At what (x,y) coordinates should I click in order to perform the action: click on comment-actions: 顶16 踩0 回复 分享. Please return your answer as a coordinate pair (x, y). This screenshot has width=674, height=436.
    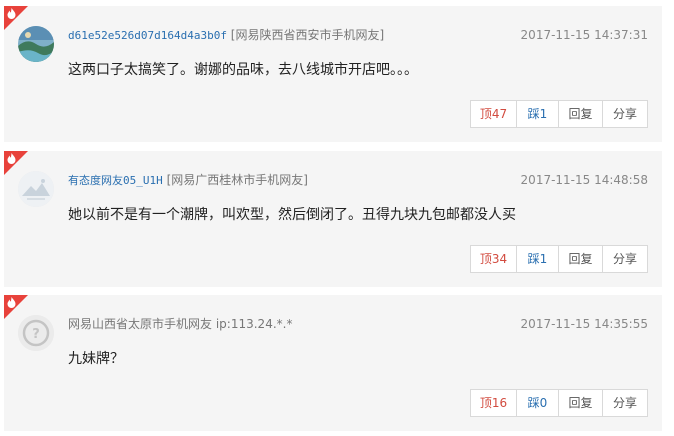
    Looking at the image, I should click on (559, 403).